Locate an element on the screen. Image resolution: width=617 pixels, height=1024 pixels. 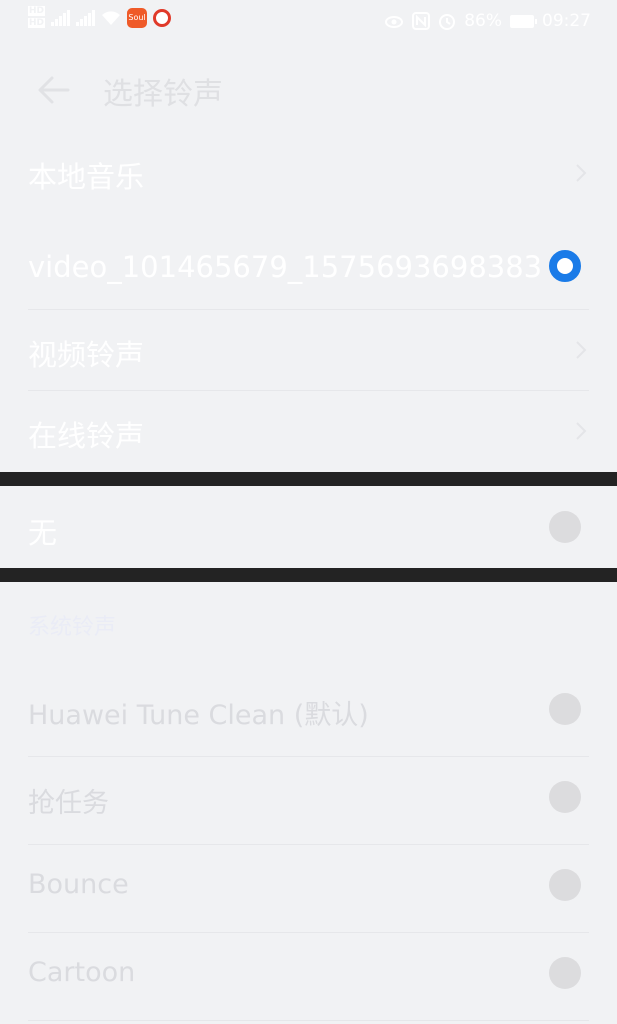
eye-comfort-icon is located at coordinates (394, 22).